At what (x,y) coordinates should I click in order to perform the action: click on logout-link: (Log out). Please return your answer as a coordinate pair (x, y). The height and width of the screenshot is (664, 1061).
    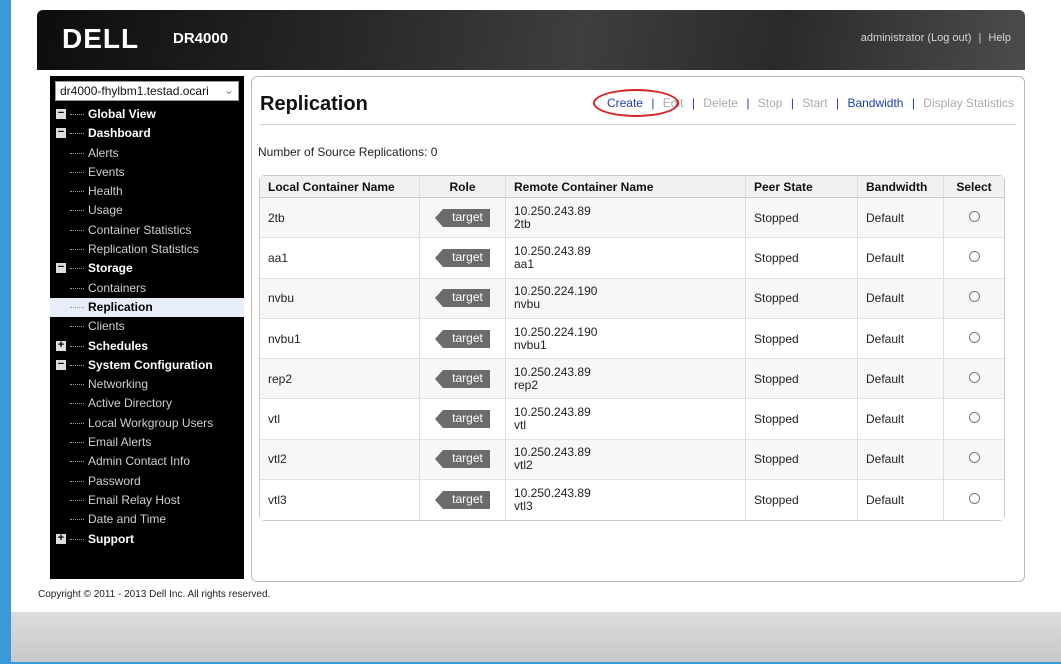
    Looking at the image, I should click on (949, 38).